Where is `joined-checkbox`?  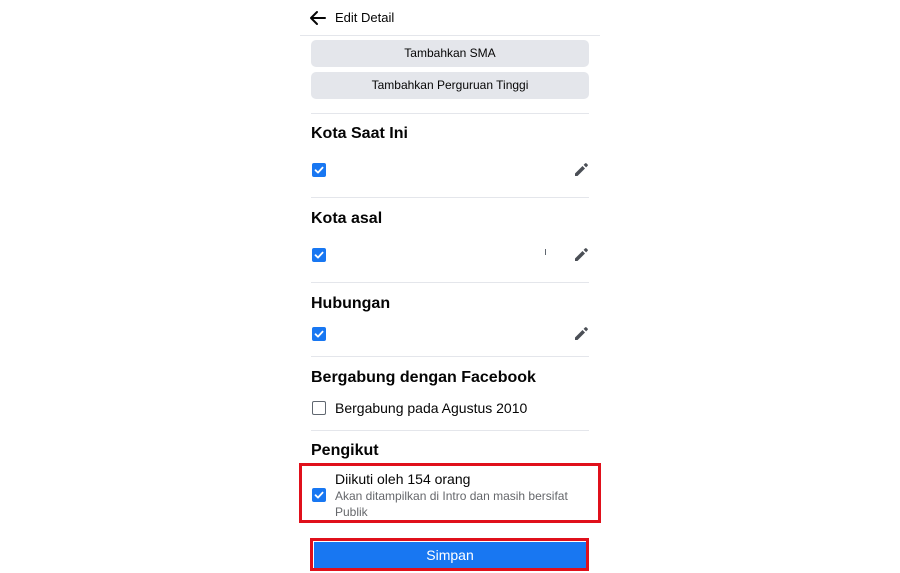 joined-checkbox is located at coordinates (319, 408).